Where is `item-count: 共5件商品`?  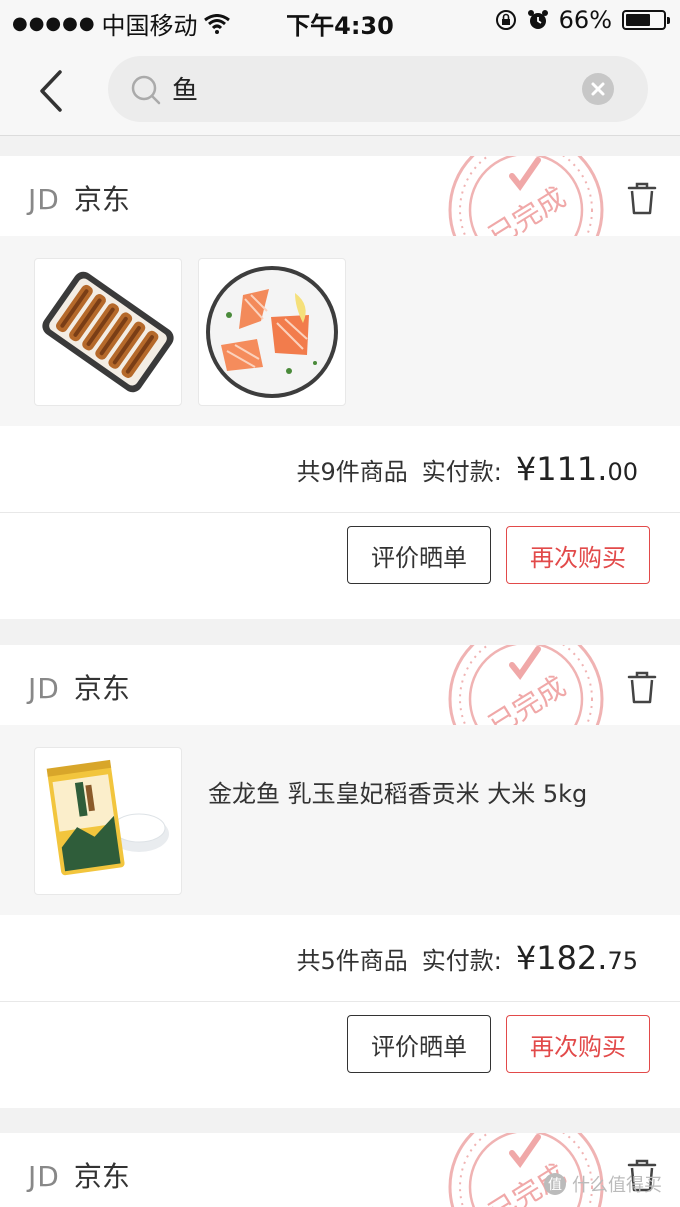 item-count: 共5件商品 is located at coordinates (352, 961).